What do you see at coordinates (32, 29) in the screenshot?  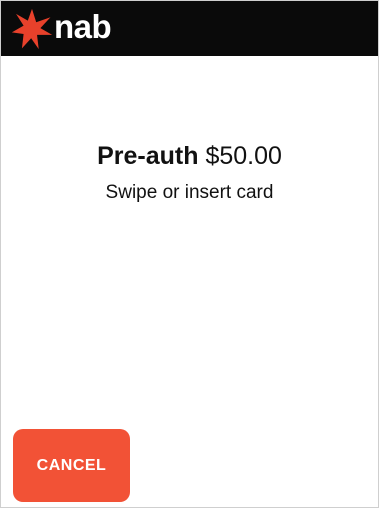 I see `nab-star-icon` at bounding box center [32, 29].